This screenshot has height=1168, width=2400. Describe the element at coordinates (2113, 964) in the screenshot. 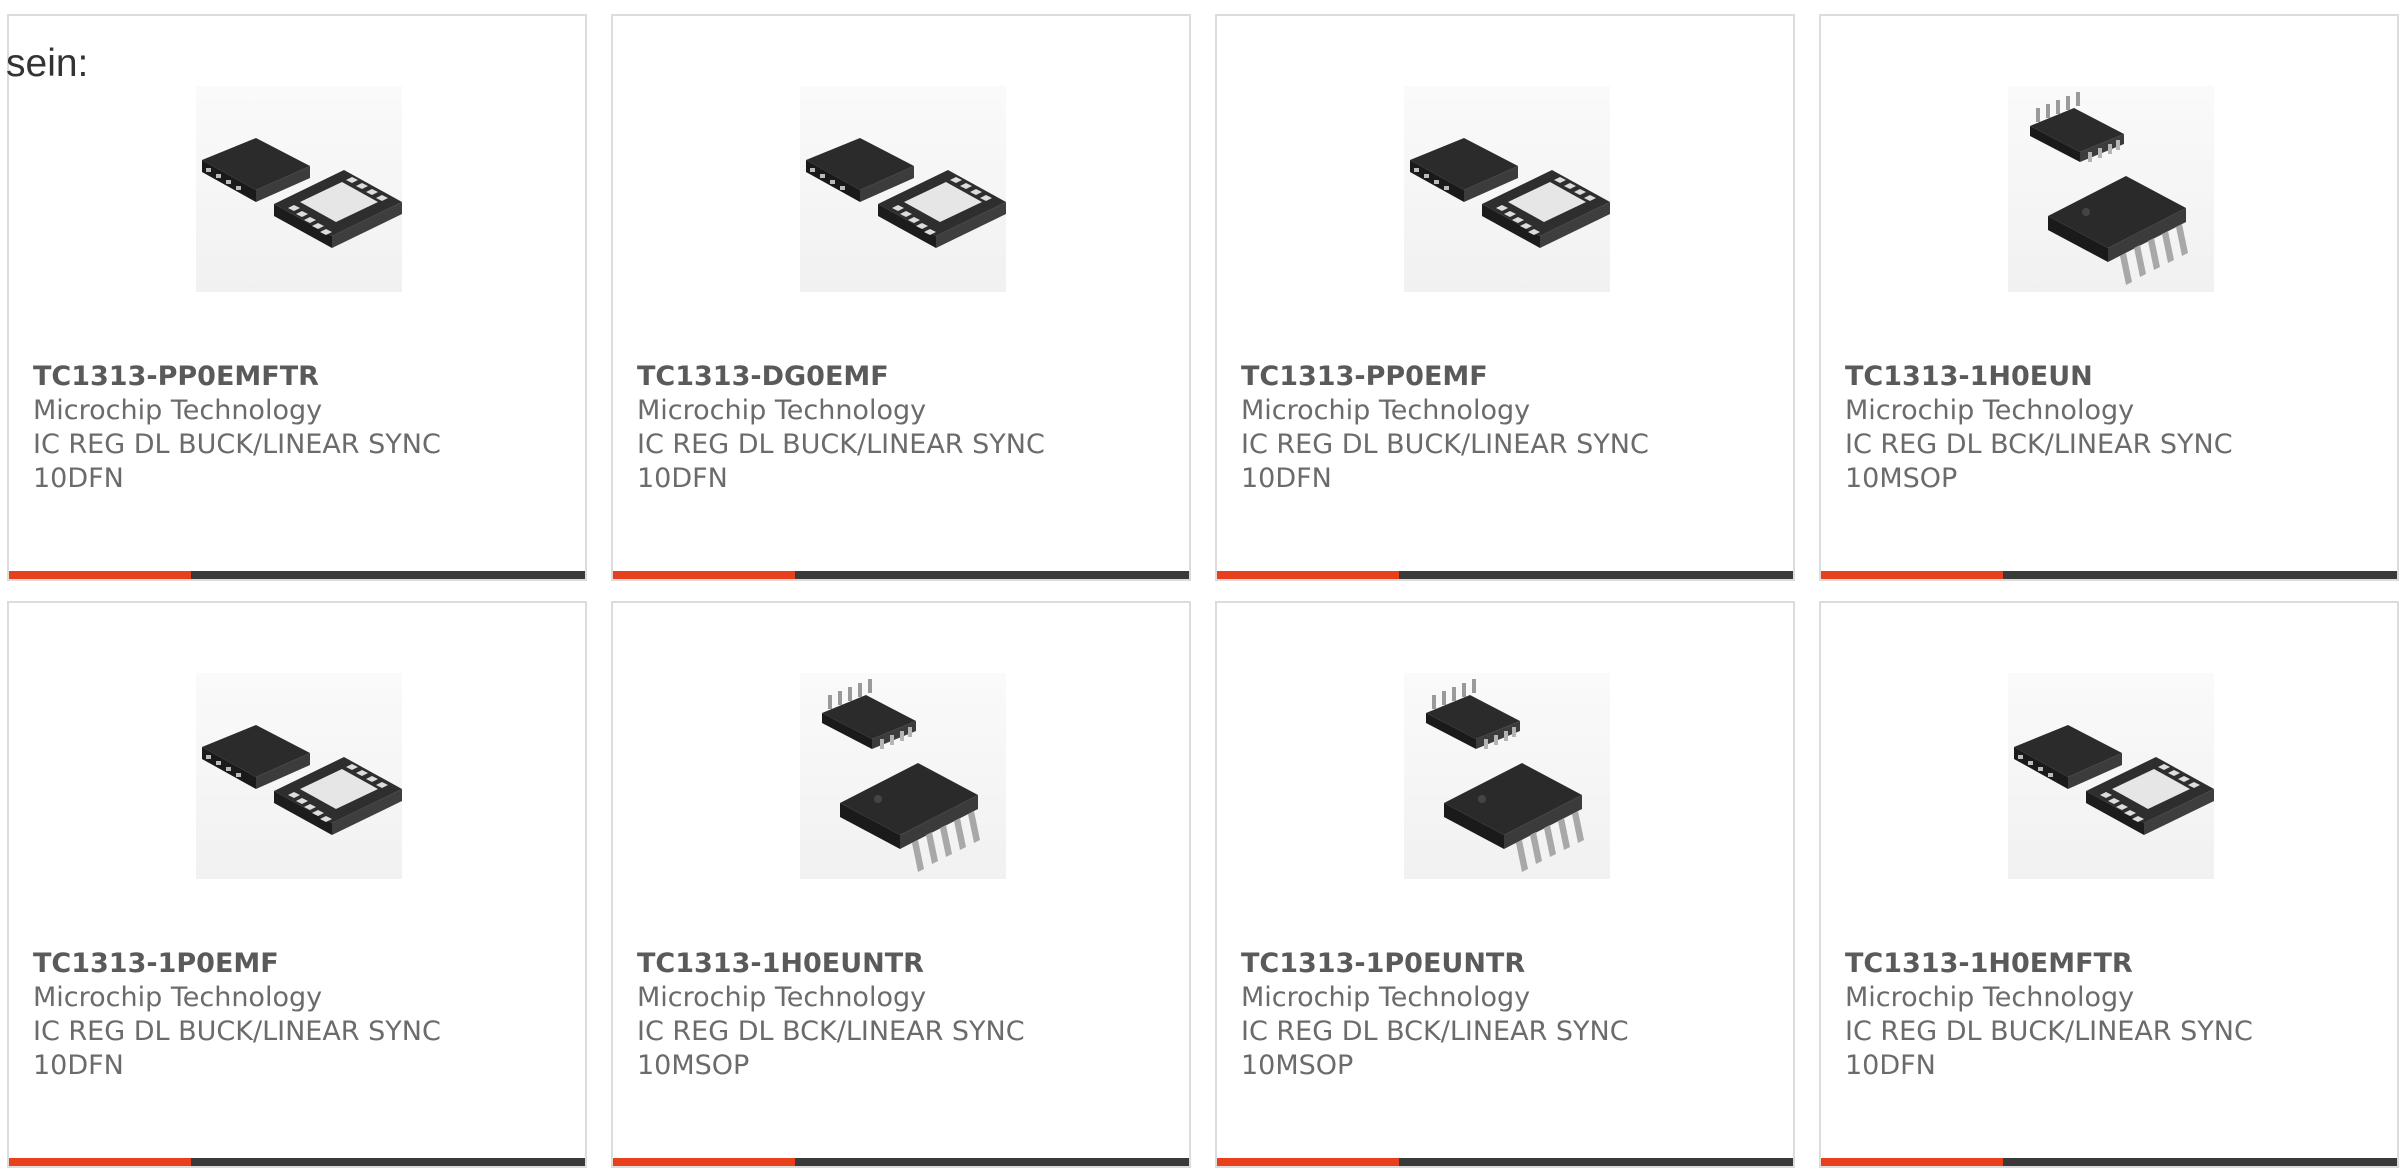

I see `product-part-number: TC1313-1H0EMFTR` at that location.